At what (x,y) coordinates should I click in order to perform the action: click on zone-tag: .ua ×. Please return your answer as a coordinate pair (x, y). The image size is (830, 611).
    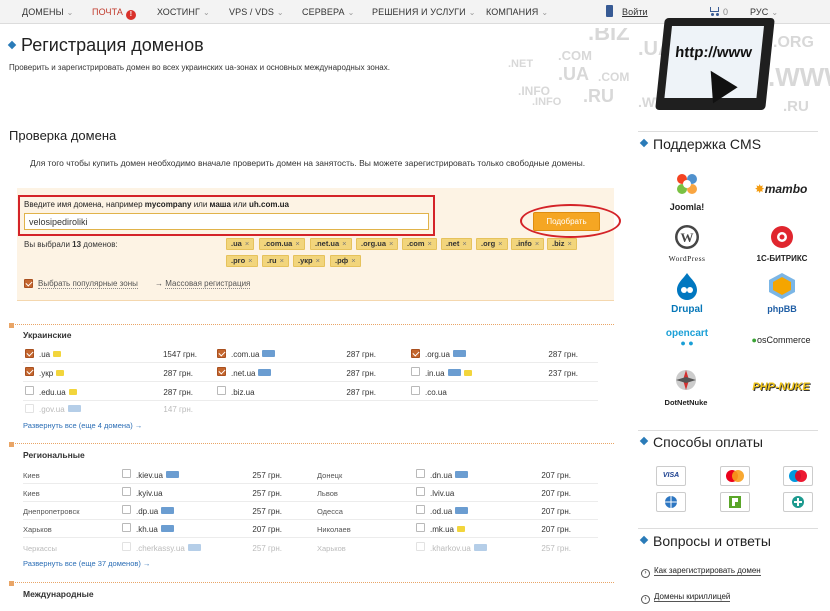
    Looking at the image, I should click on (240, 244).